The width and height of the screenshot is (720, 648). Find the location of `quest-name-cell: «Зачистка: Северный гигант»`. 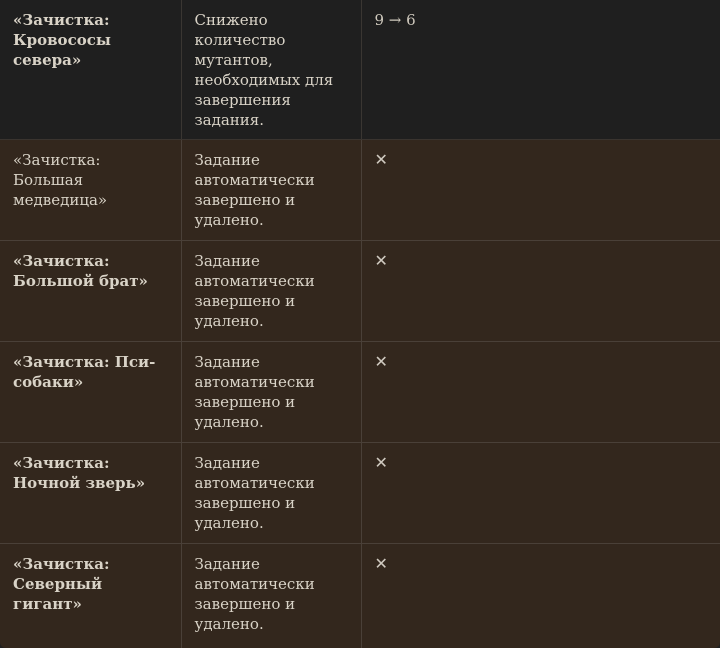

quest-name-cell: «Зачистка: Северный гигант» is located at coordinates (91, 595).